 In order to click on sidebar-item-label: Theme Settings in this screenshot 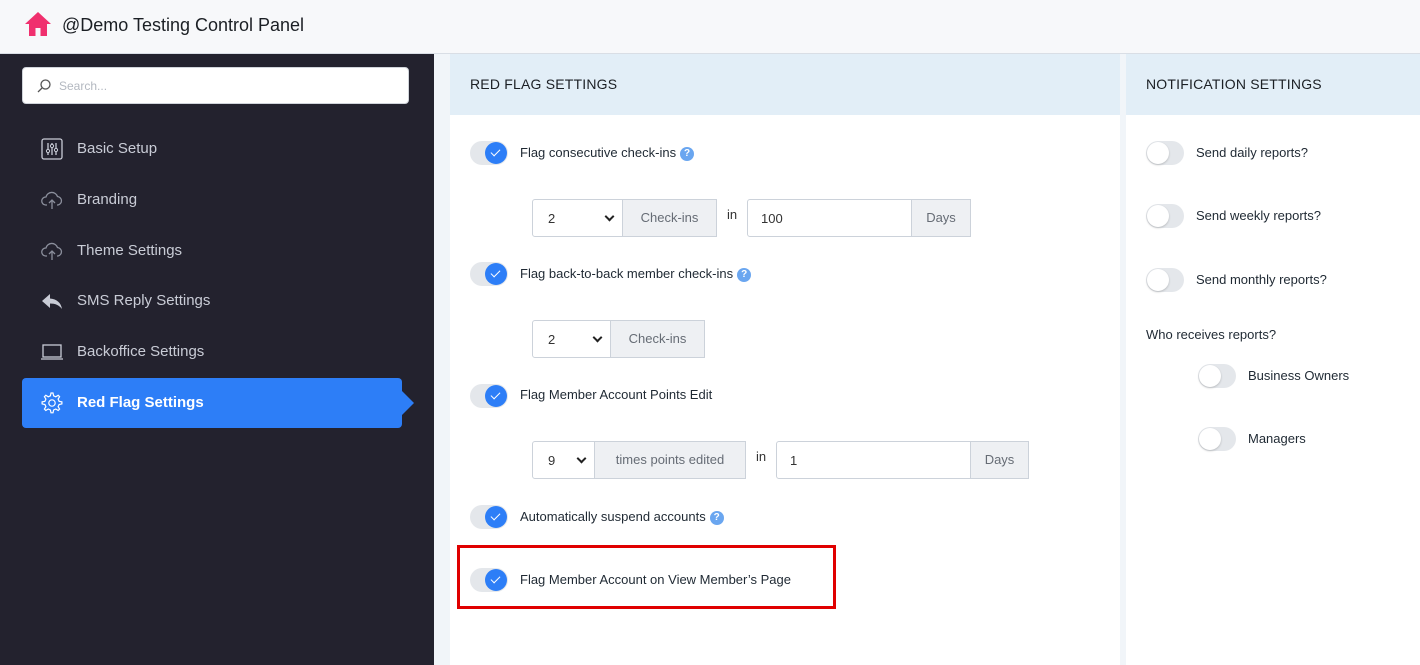, I will do `click(130, 250)`.